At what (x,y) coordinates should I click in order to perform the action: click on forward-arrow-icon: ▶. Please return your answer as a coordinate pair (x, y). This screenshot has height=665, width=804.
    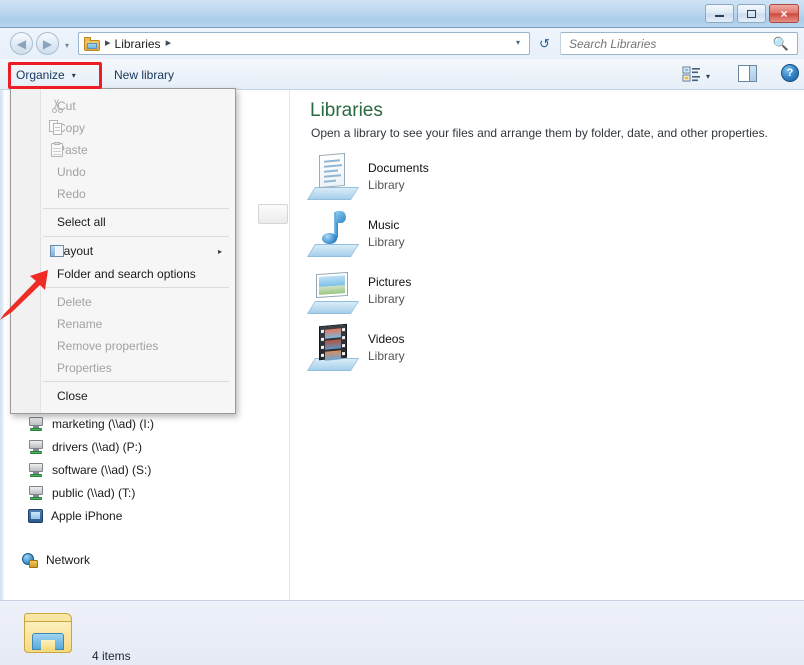
    Looking at the image, I should click on (47, 43).